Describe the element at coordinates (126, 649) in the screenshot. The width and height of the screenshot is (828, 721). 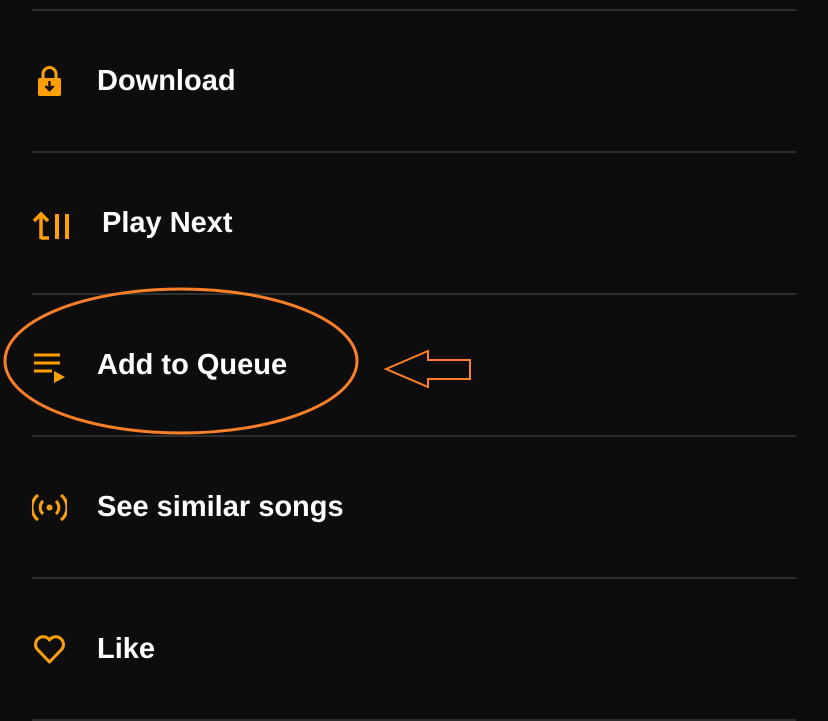
I see `menu-item: Like` at that location.